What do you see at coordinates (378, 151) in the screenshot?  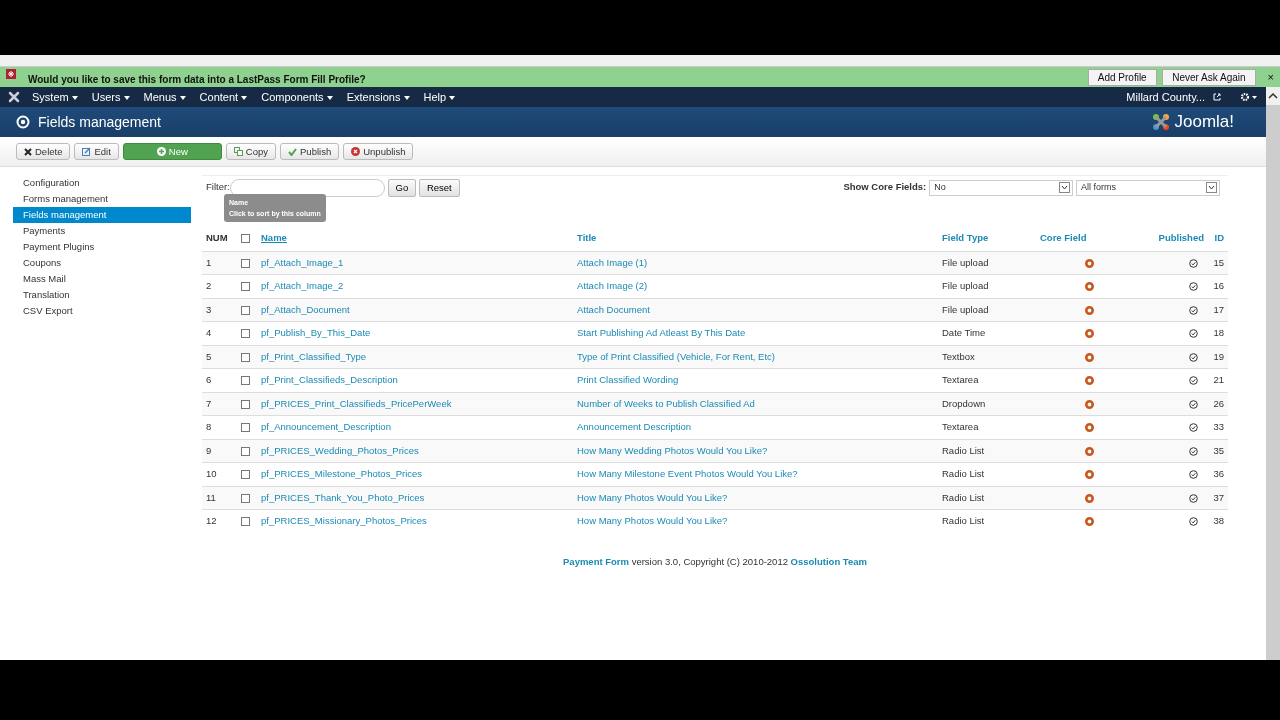 I see `unpublish-button: Unpublish` at bounding box center [378, 151].